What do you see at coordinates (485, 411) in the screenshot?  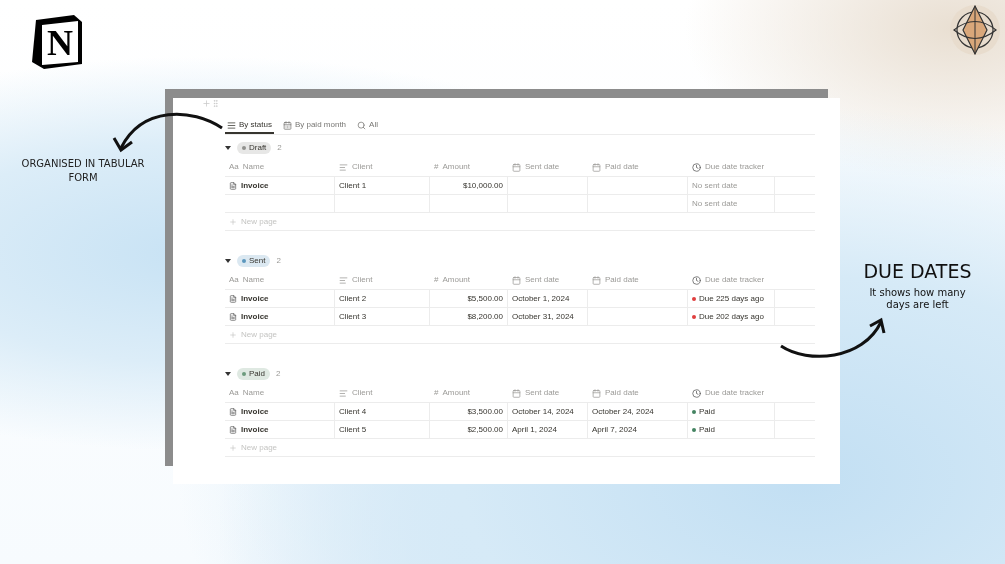 I see `table-cell: $3,500.00` at bounding box center [485, 411].